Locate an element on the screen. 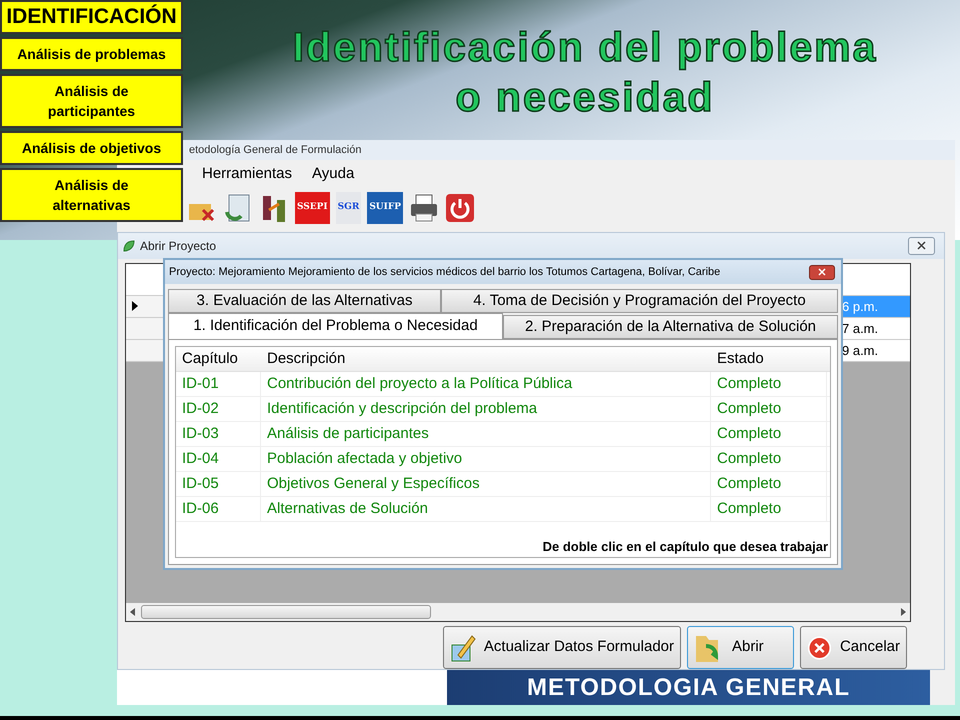 The image size is (960, 720). table-row: ID-03 Análisis de participantes Completo is located at coordinates (503, 434).